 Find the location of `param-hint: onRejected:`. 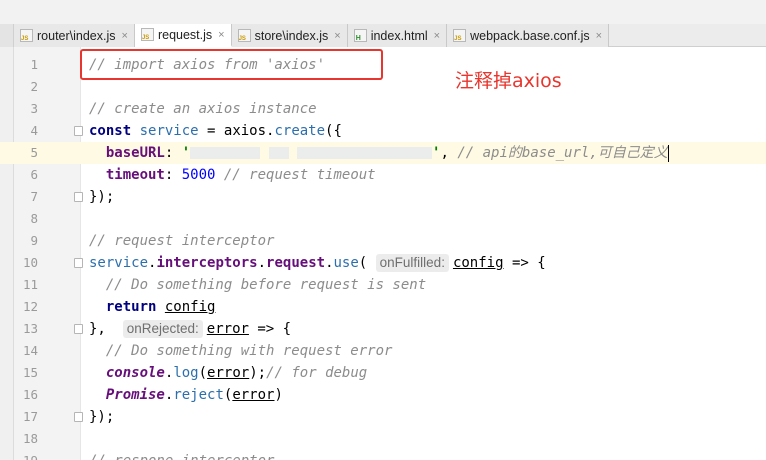

param-hint: onRejected: is located at coordinates (162, 329).